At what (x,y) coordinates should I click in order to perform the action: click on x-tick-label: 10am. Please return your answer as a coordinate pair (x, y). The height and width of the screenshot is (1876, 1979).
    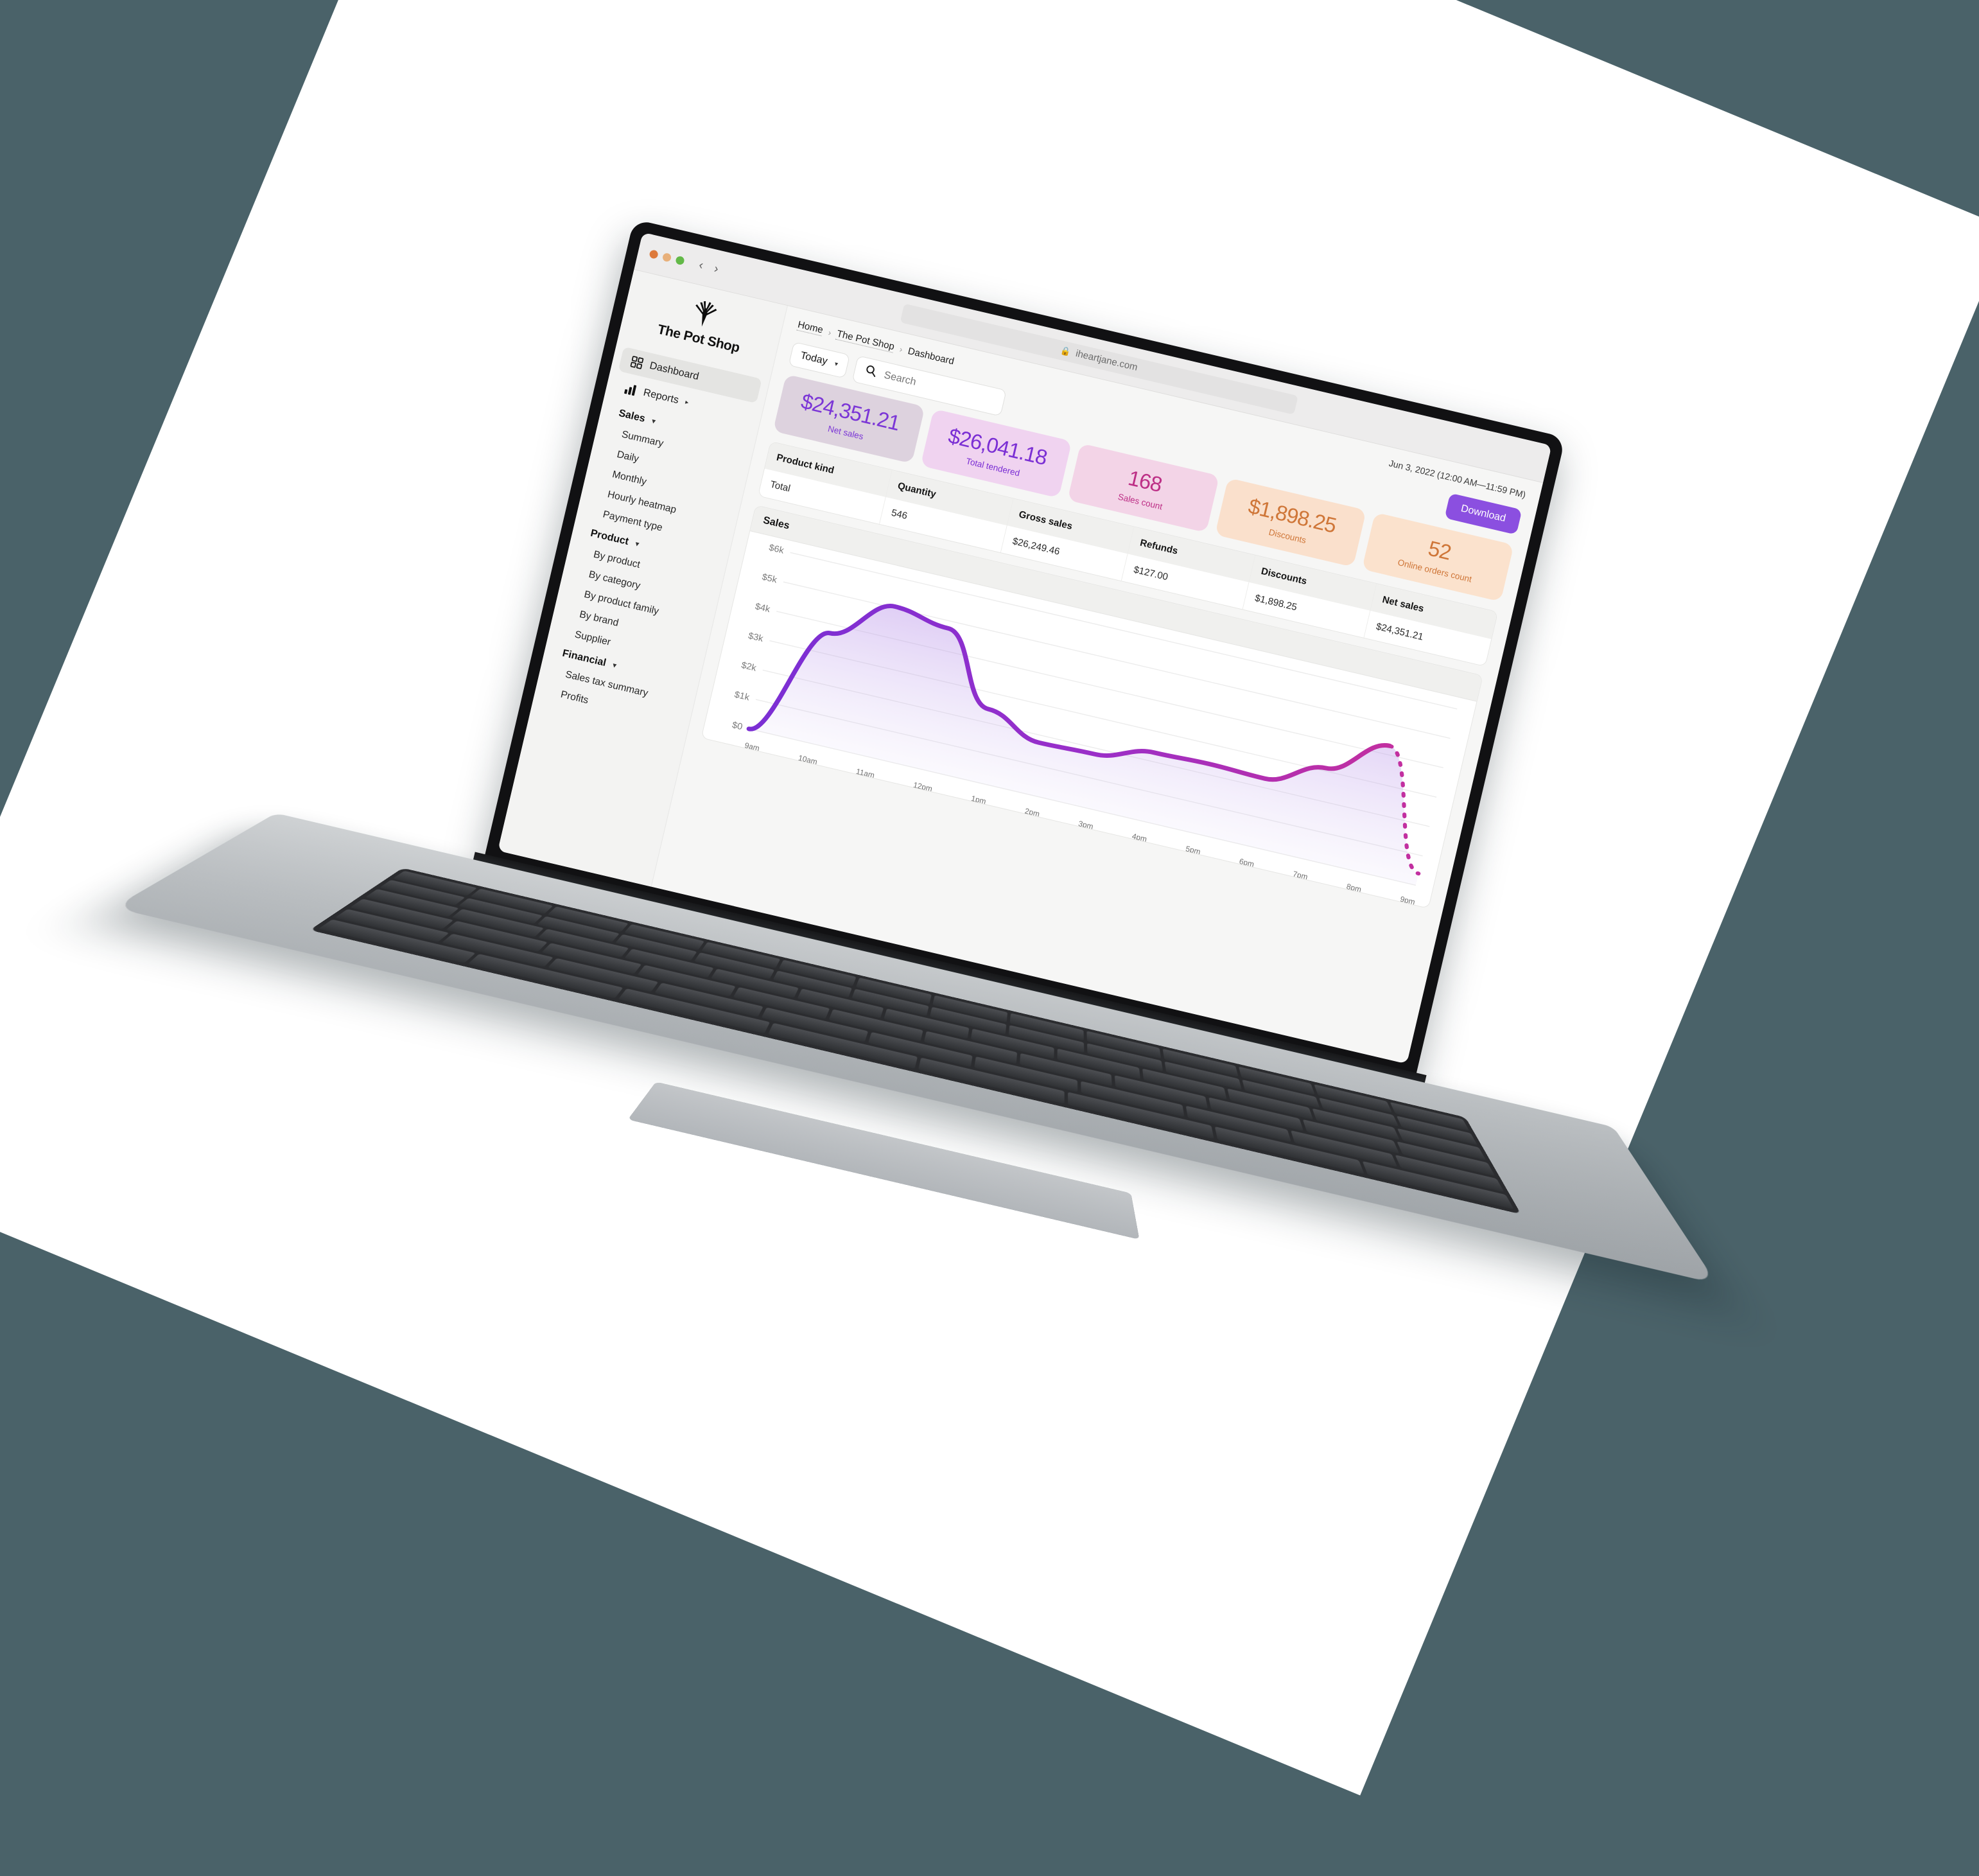
    Looking at the image, I should click on (808, 760).